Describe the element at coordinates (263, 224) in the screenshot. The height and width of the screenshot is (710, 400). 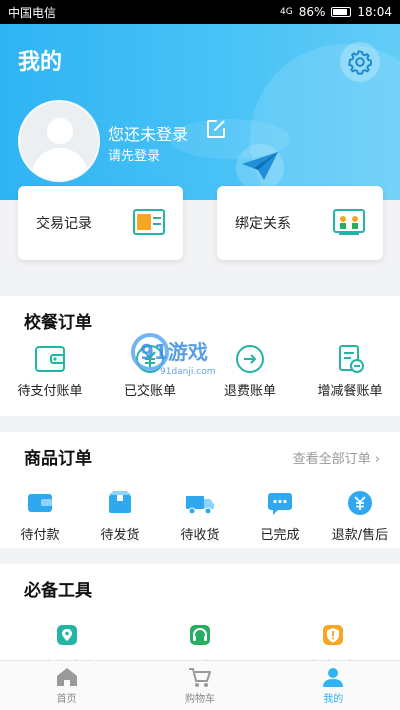
I see `binding-relationship-label: 绑定关系` at that location.